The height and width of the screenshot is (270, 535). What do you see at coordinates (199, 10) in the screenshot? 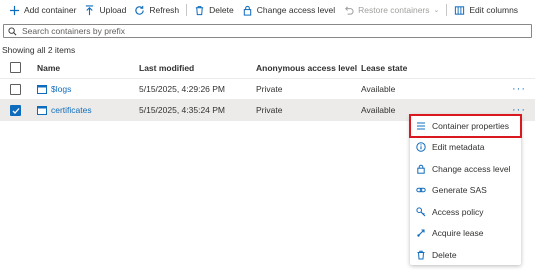
I see `trash-icon` at bounding box center [199, 10].